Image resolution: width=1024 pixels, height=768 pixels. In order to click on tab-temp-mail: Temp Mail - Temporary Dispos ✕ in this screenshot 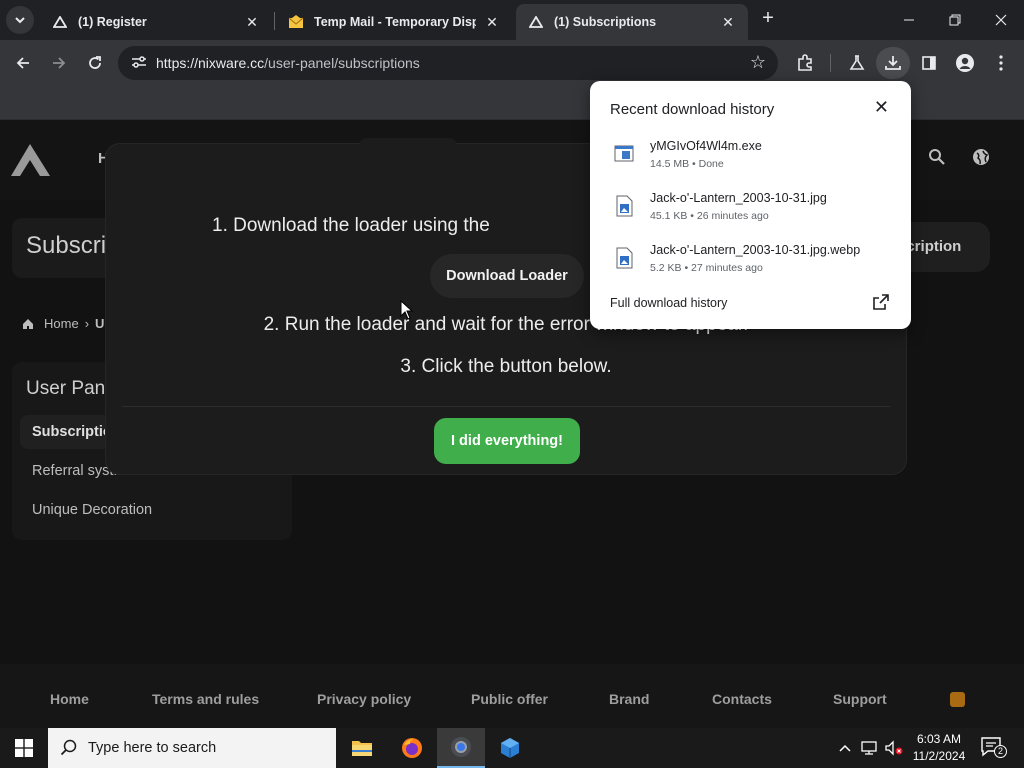, I will do `click(394, 22)`.